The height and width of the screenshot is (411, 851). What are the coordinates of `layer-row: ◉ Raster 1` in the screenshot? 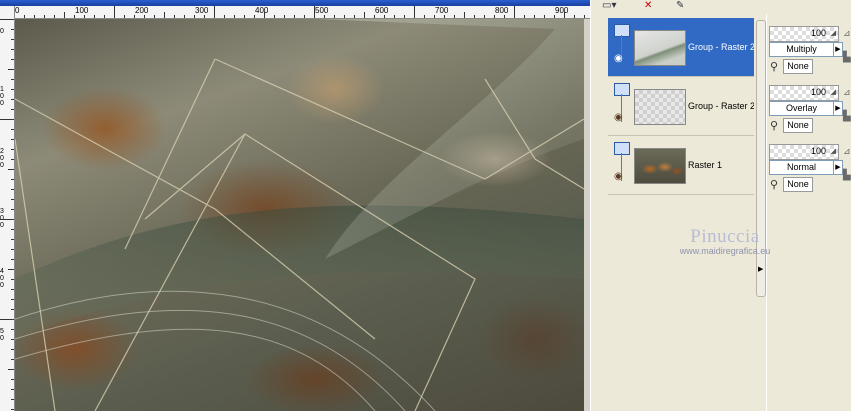 It's located at (681, 165).